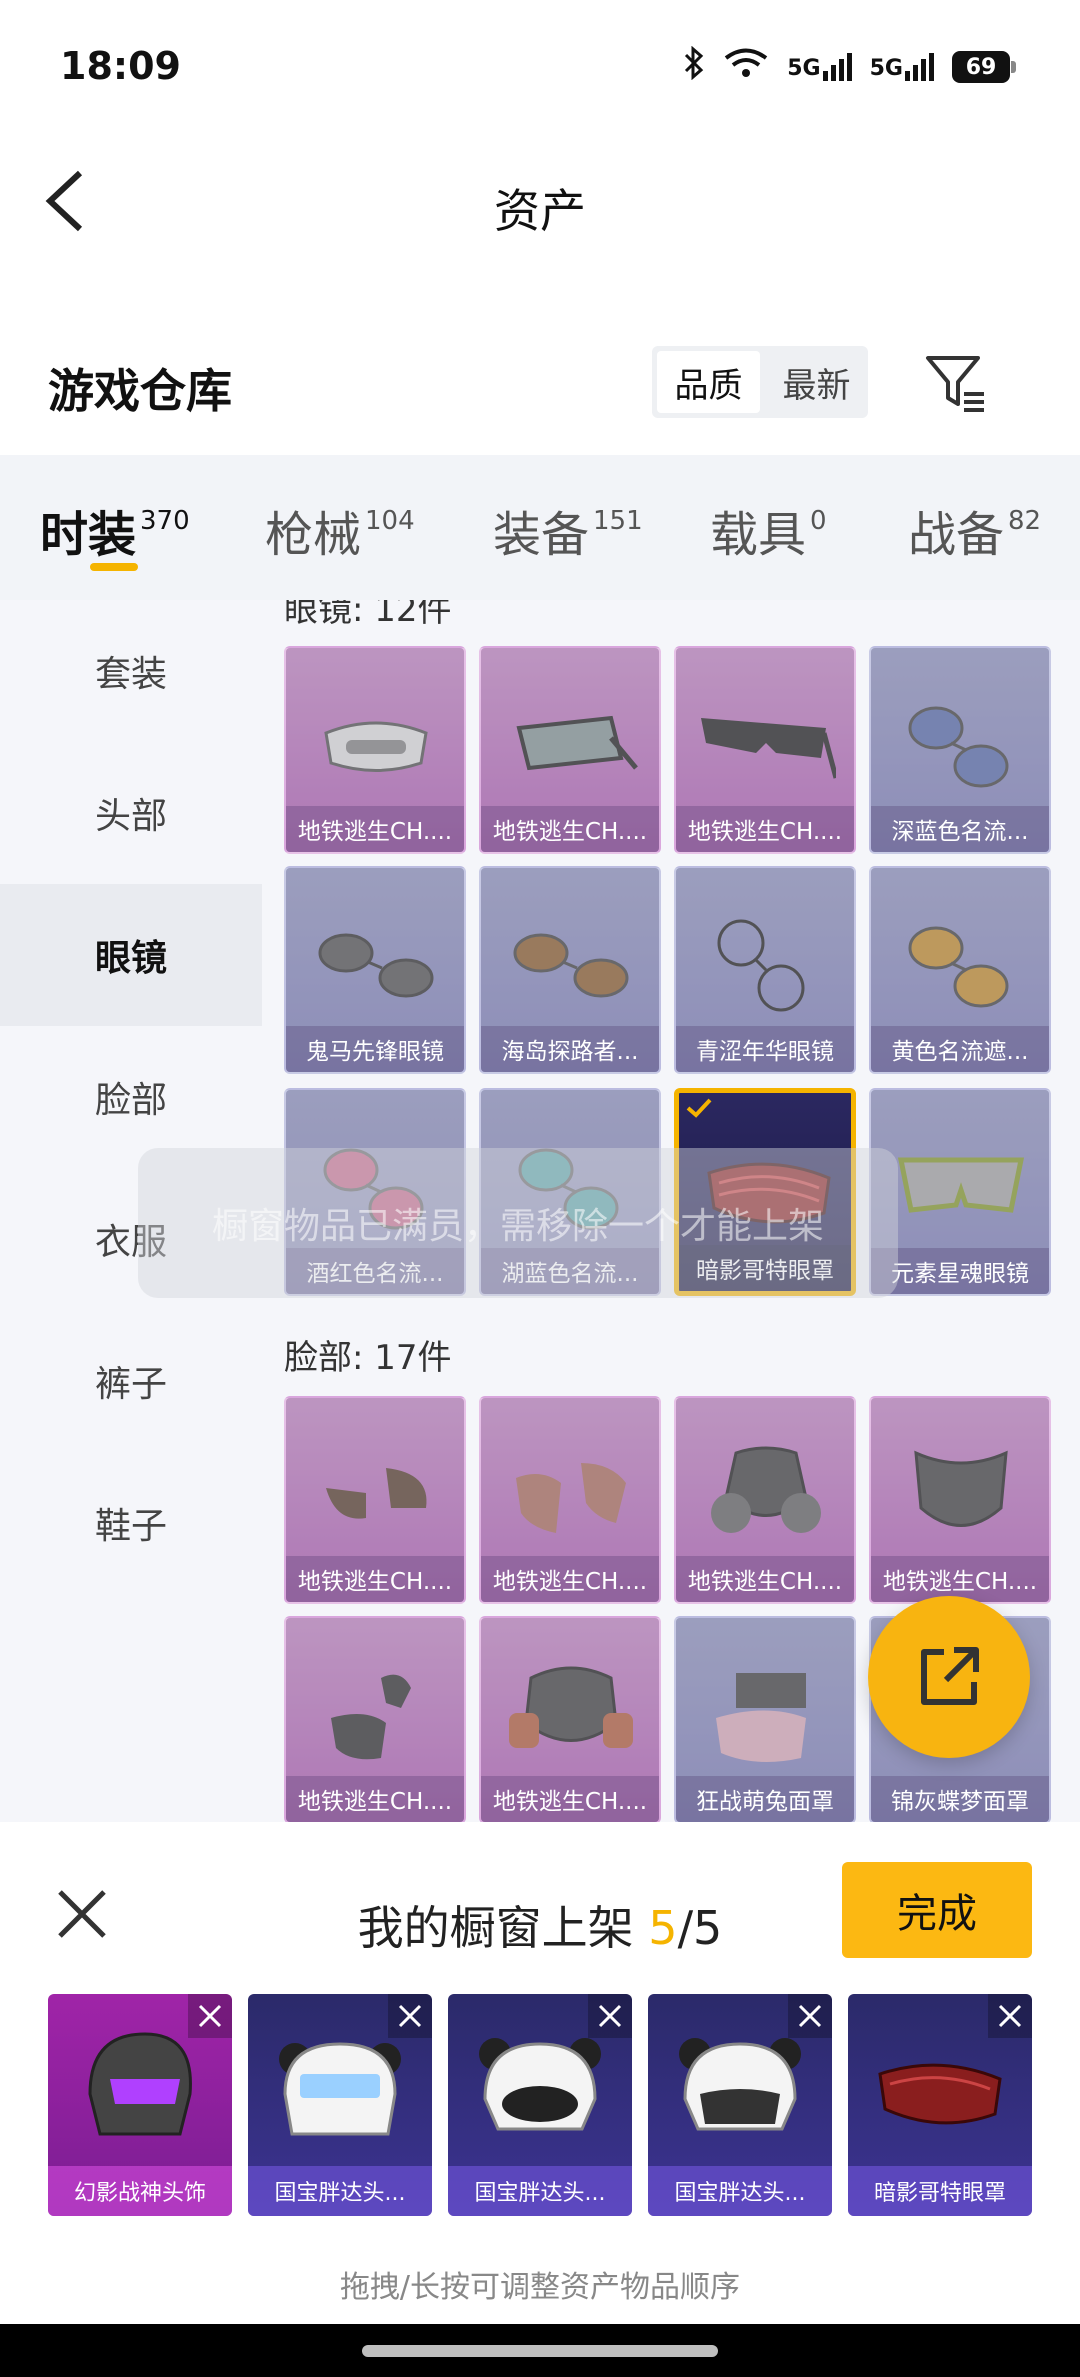 Image resolution: width=1080 pixels, height=2377 pixels. I want to click on group-title-face: 脸部: 17件, so click(368, 1358).